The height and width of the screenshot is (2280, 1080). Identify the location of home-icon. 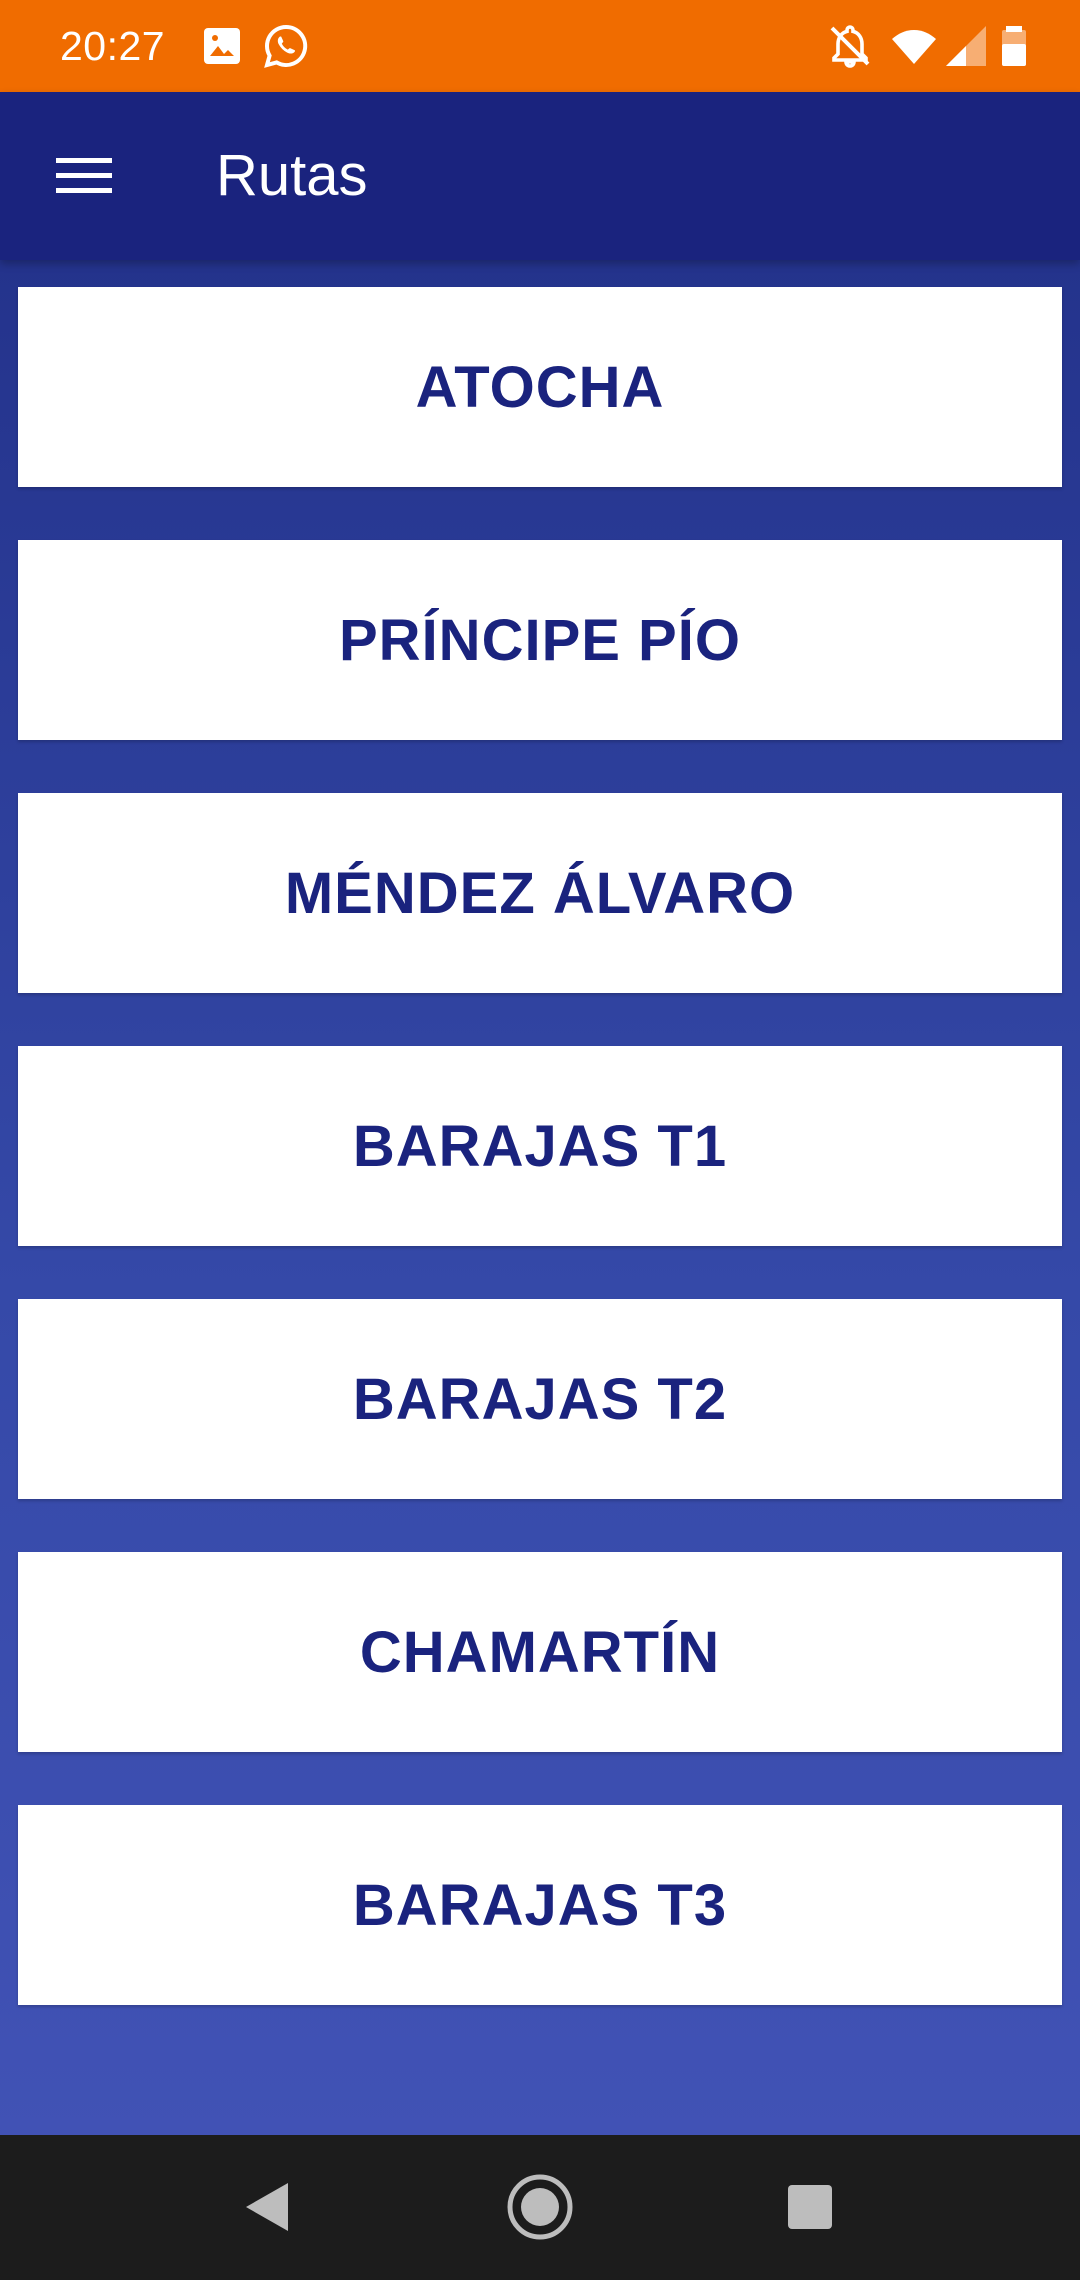
(540, 2207).